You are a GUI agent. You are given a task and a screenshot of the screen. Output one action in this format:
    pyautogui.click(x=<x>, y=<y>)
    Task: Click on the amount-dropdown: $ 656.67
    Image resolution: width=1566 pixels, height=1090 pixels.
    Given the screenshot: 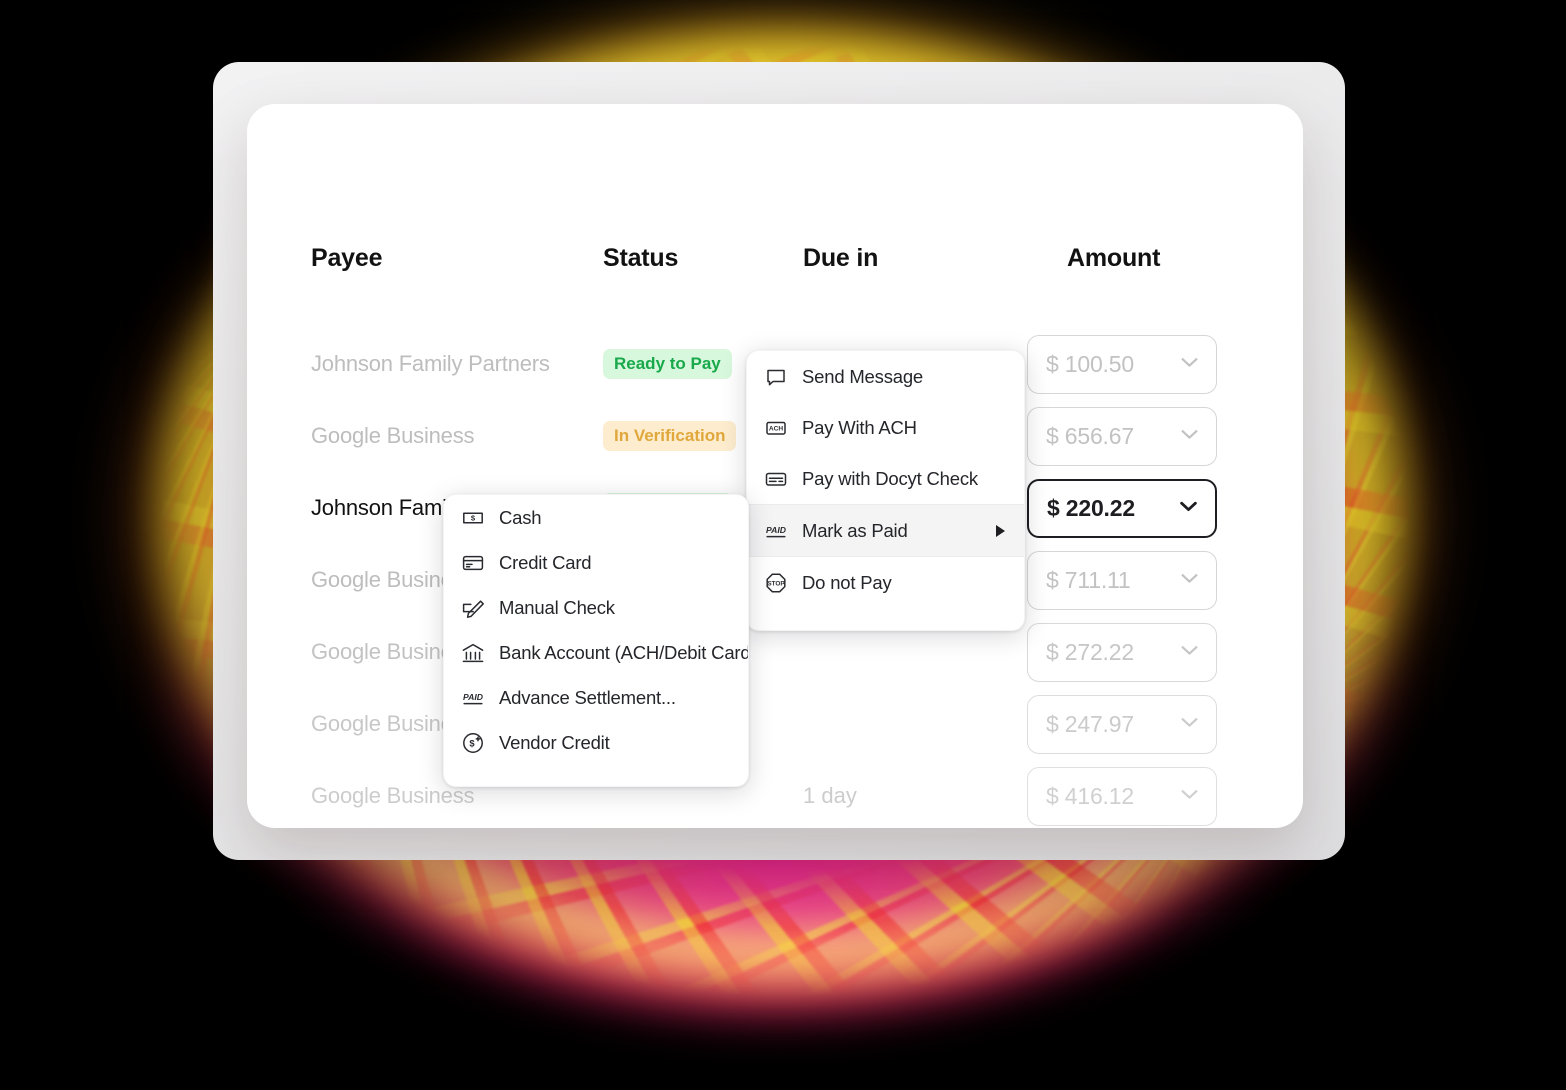 What is the action you would take?
    pyautogui.click(x=1122, y=436)
    